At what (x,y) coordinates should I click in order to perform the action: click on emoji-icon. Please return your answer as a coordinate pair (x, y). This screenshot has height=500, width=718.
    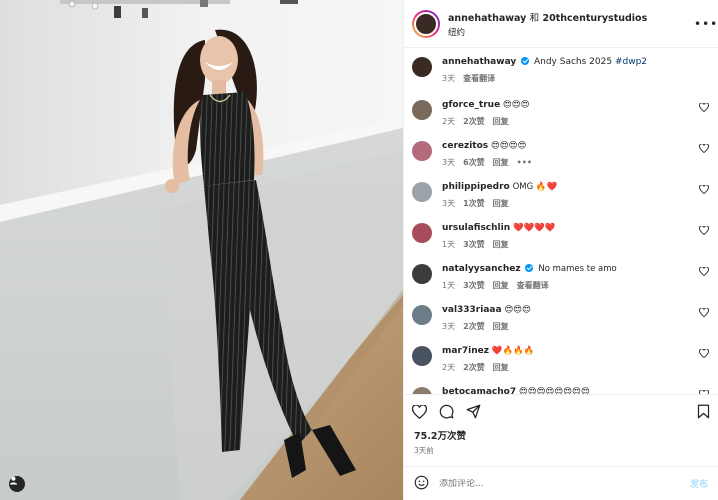
    Looking at the image, I should click on (421, 482).